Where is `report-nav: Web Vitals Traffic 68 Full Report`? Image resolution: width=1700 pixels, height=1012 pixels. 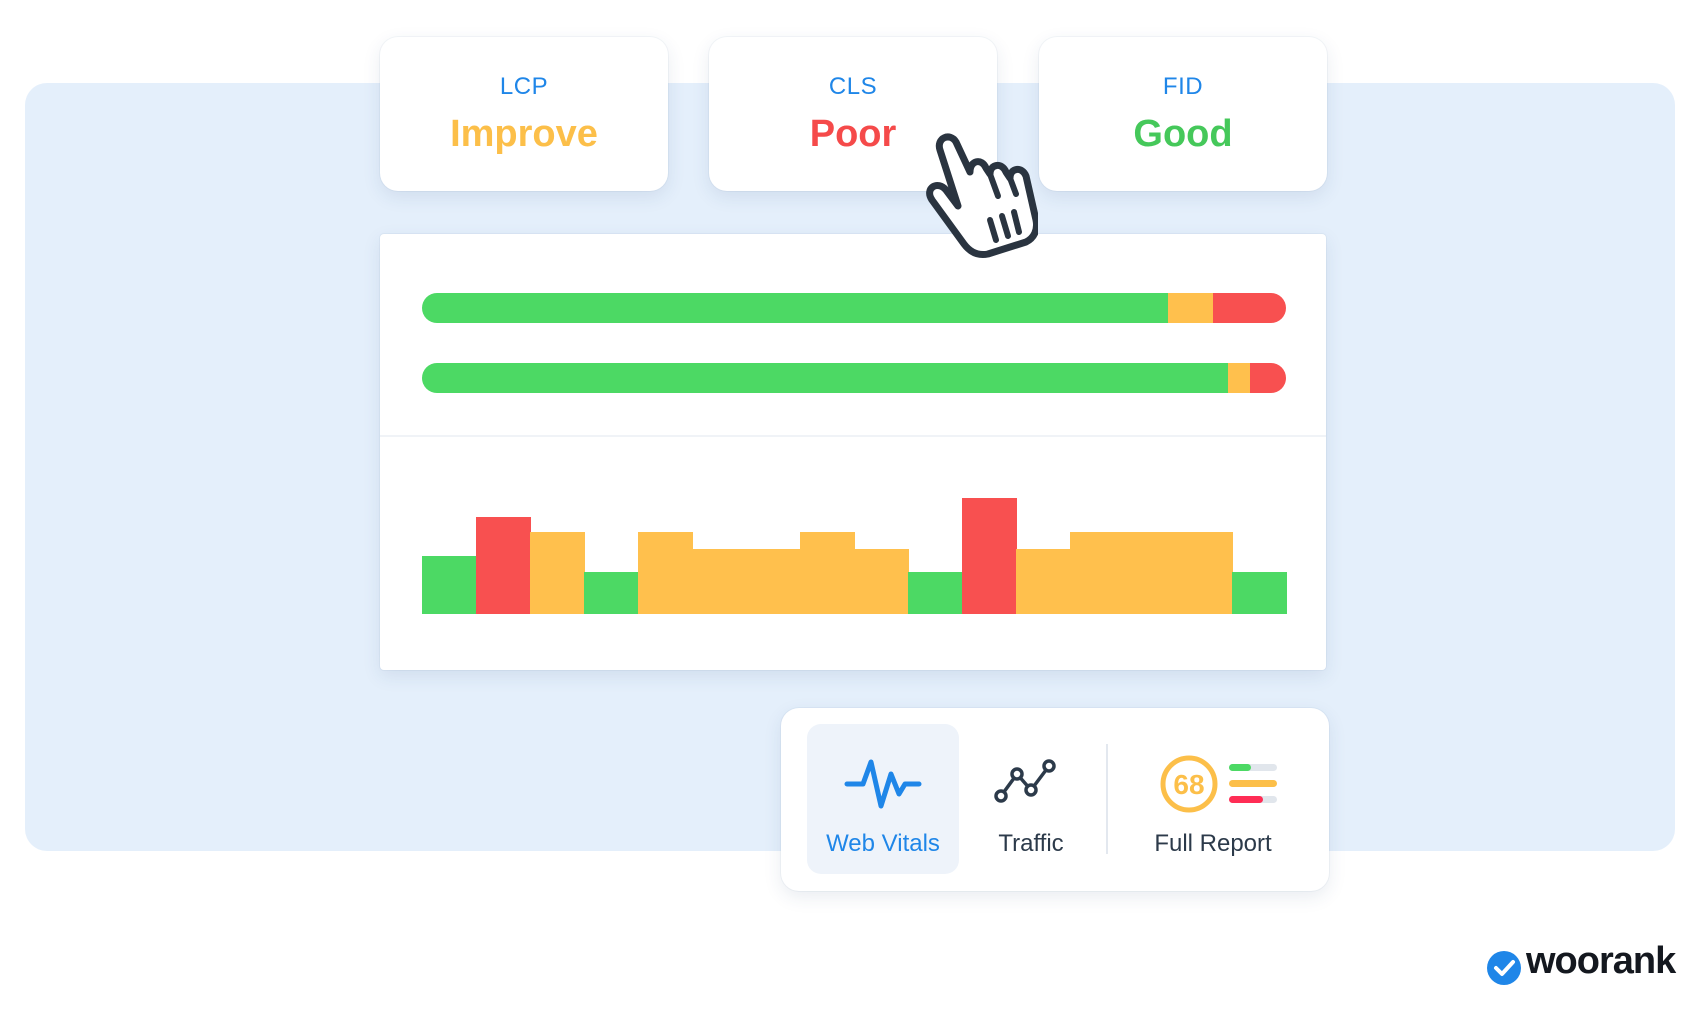
report-nav: Web Vitals Traffic 68 Full Report is located at coordinates (1055, 799).